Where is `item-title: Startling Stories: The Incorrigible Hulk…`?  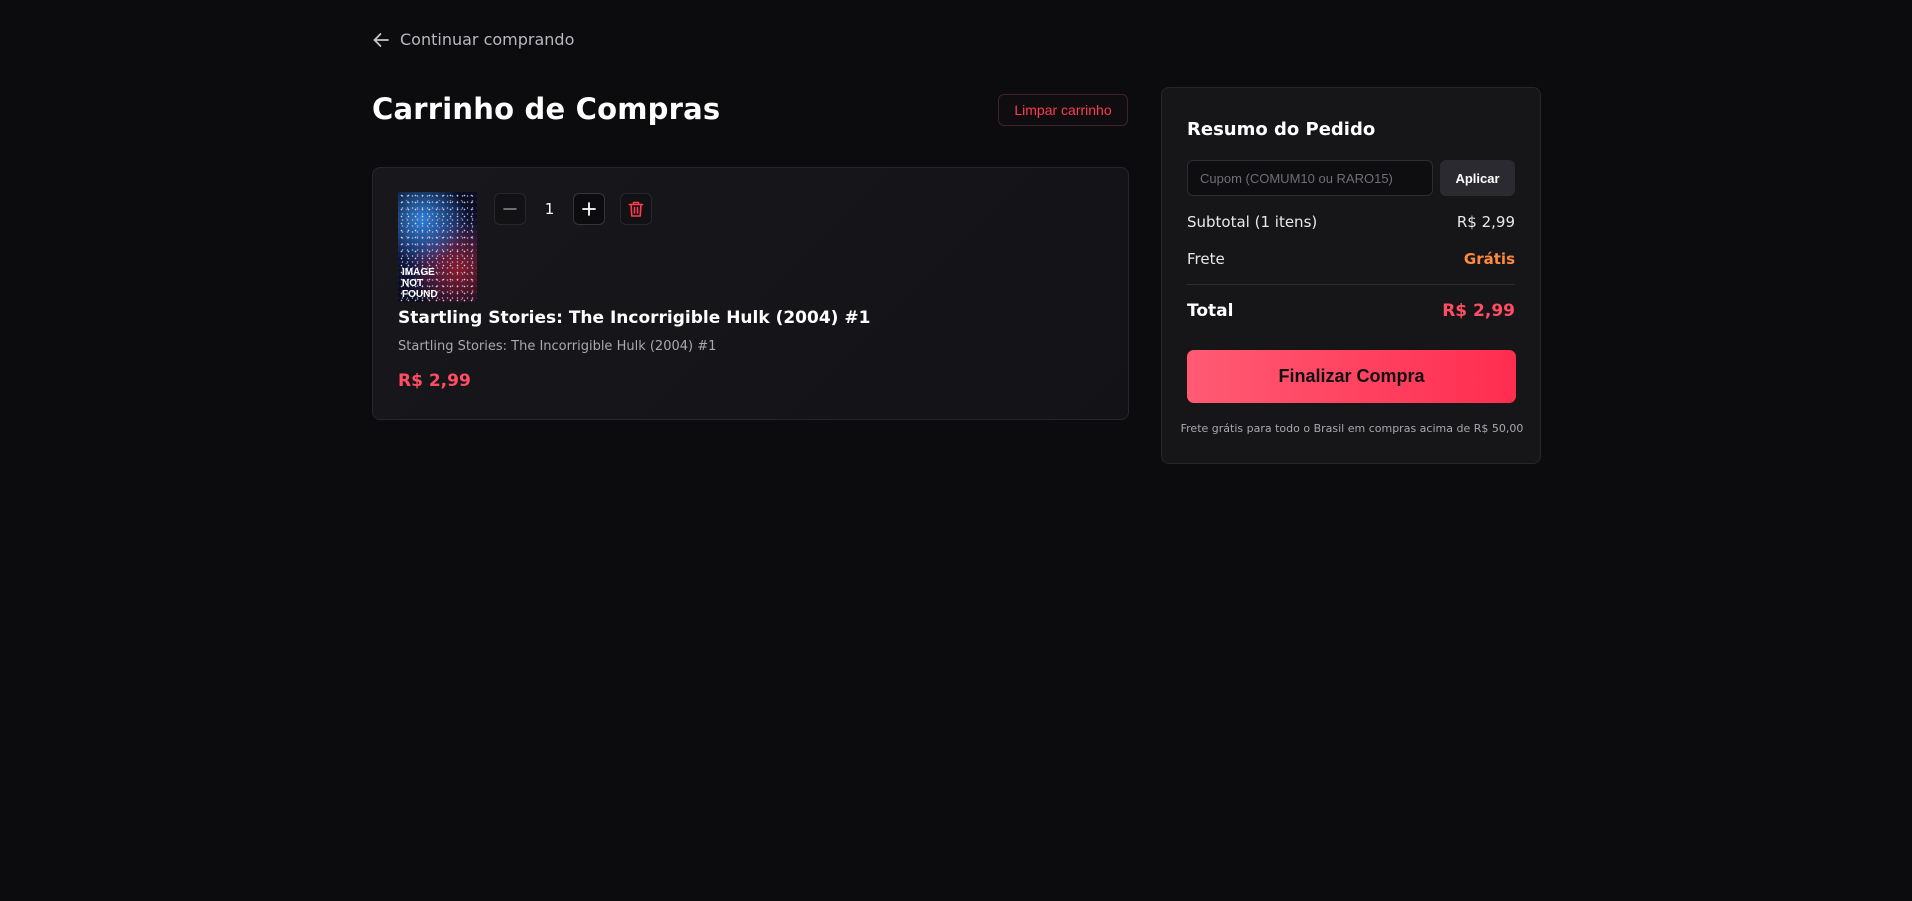 item-title: Startling Stories: The Incorrigible Hulk… is located at coordinates (634, 318).